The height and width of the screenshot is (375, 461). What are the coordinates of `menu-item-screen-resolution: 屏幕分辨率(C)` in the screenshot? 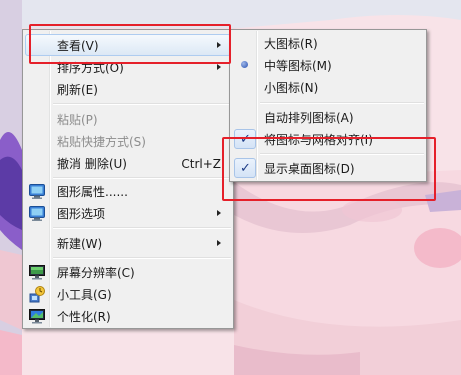 It's located at (128, 272).